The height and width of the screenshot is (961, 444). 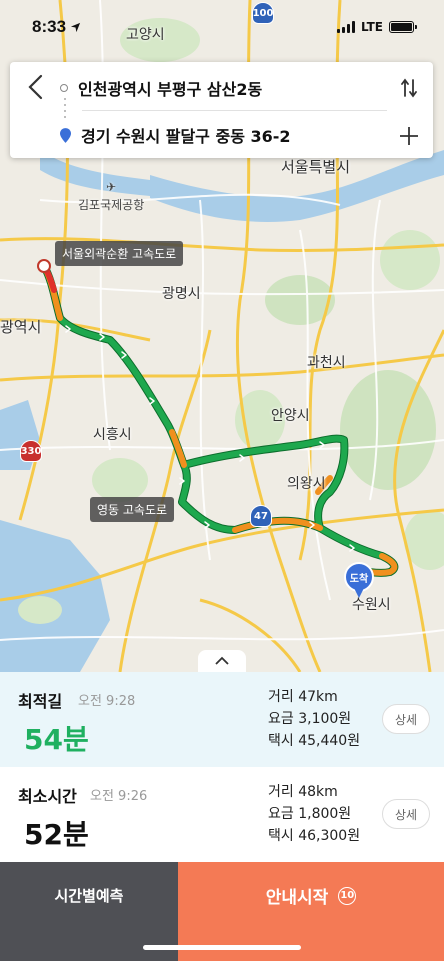 What do you see at coordinates (21, 327) in the screenshot?
I see `map-label-incheon: 광역시` at bounding box center [21, 327].